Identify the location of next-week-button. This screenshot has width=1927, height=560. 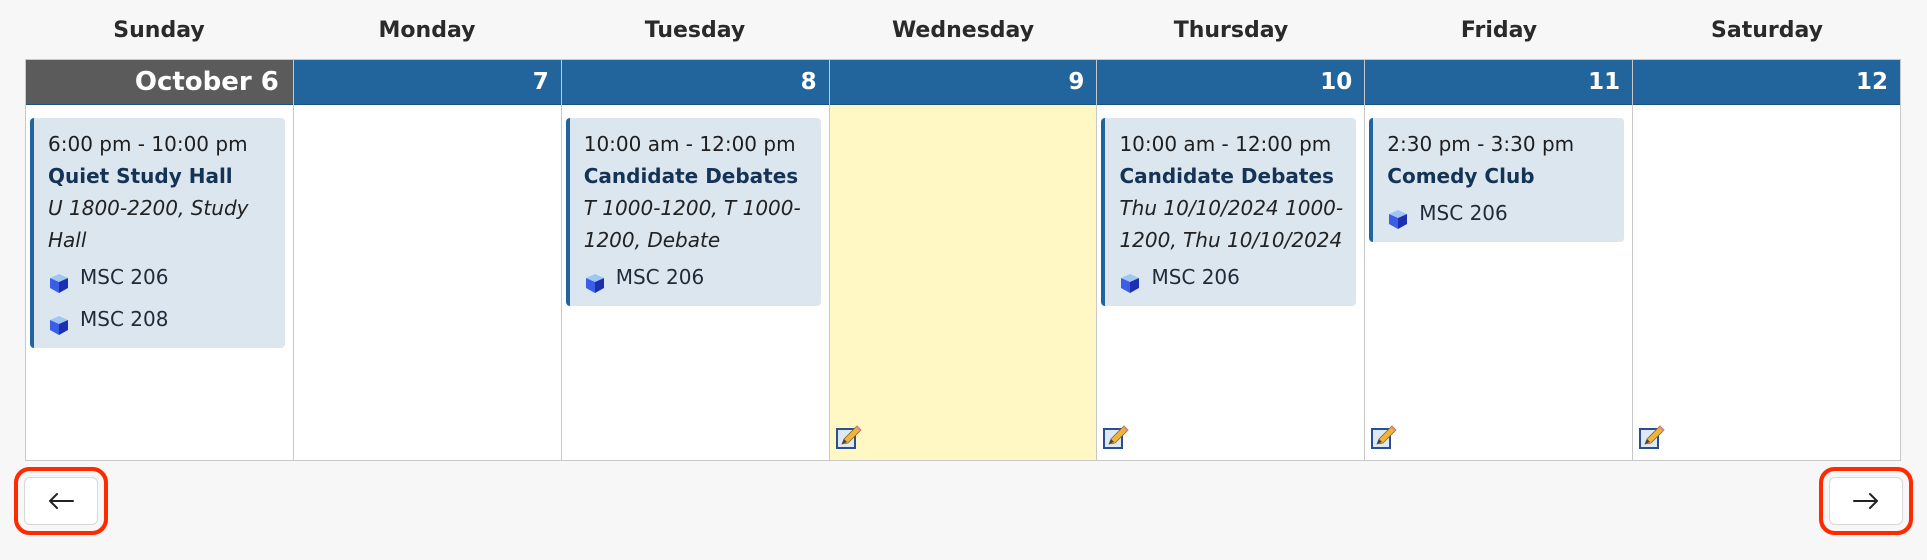
(1866, 501).